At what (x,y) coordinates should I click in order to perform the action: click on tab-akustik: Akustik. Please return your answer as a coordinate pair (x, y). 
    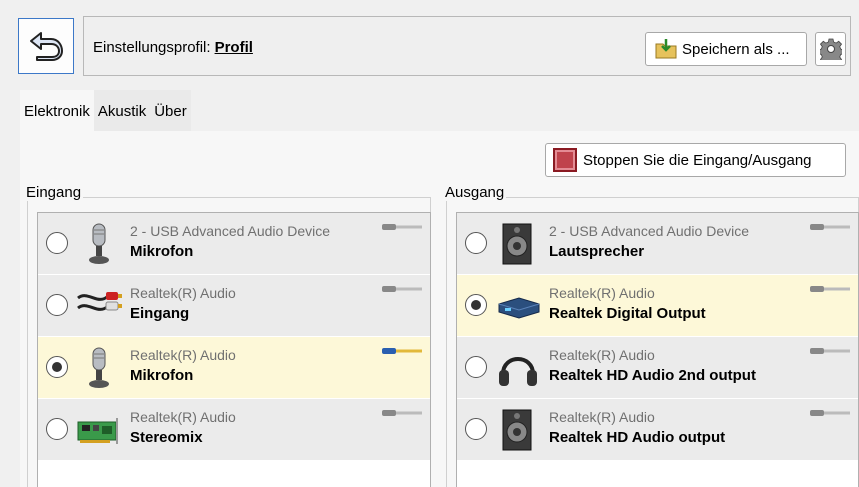
    Looking at the image, I should click on (122, 111).